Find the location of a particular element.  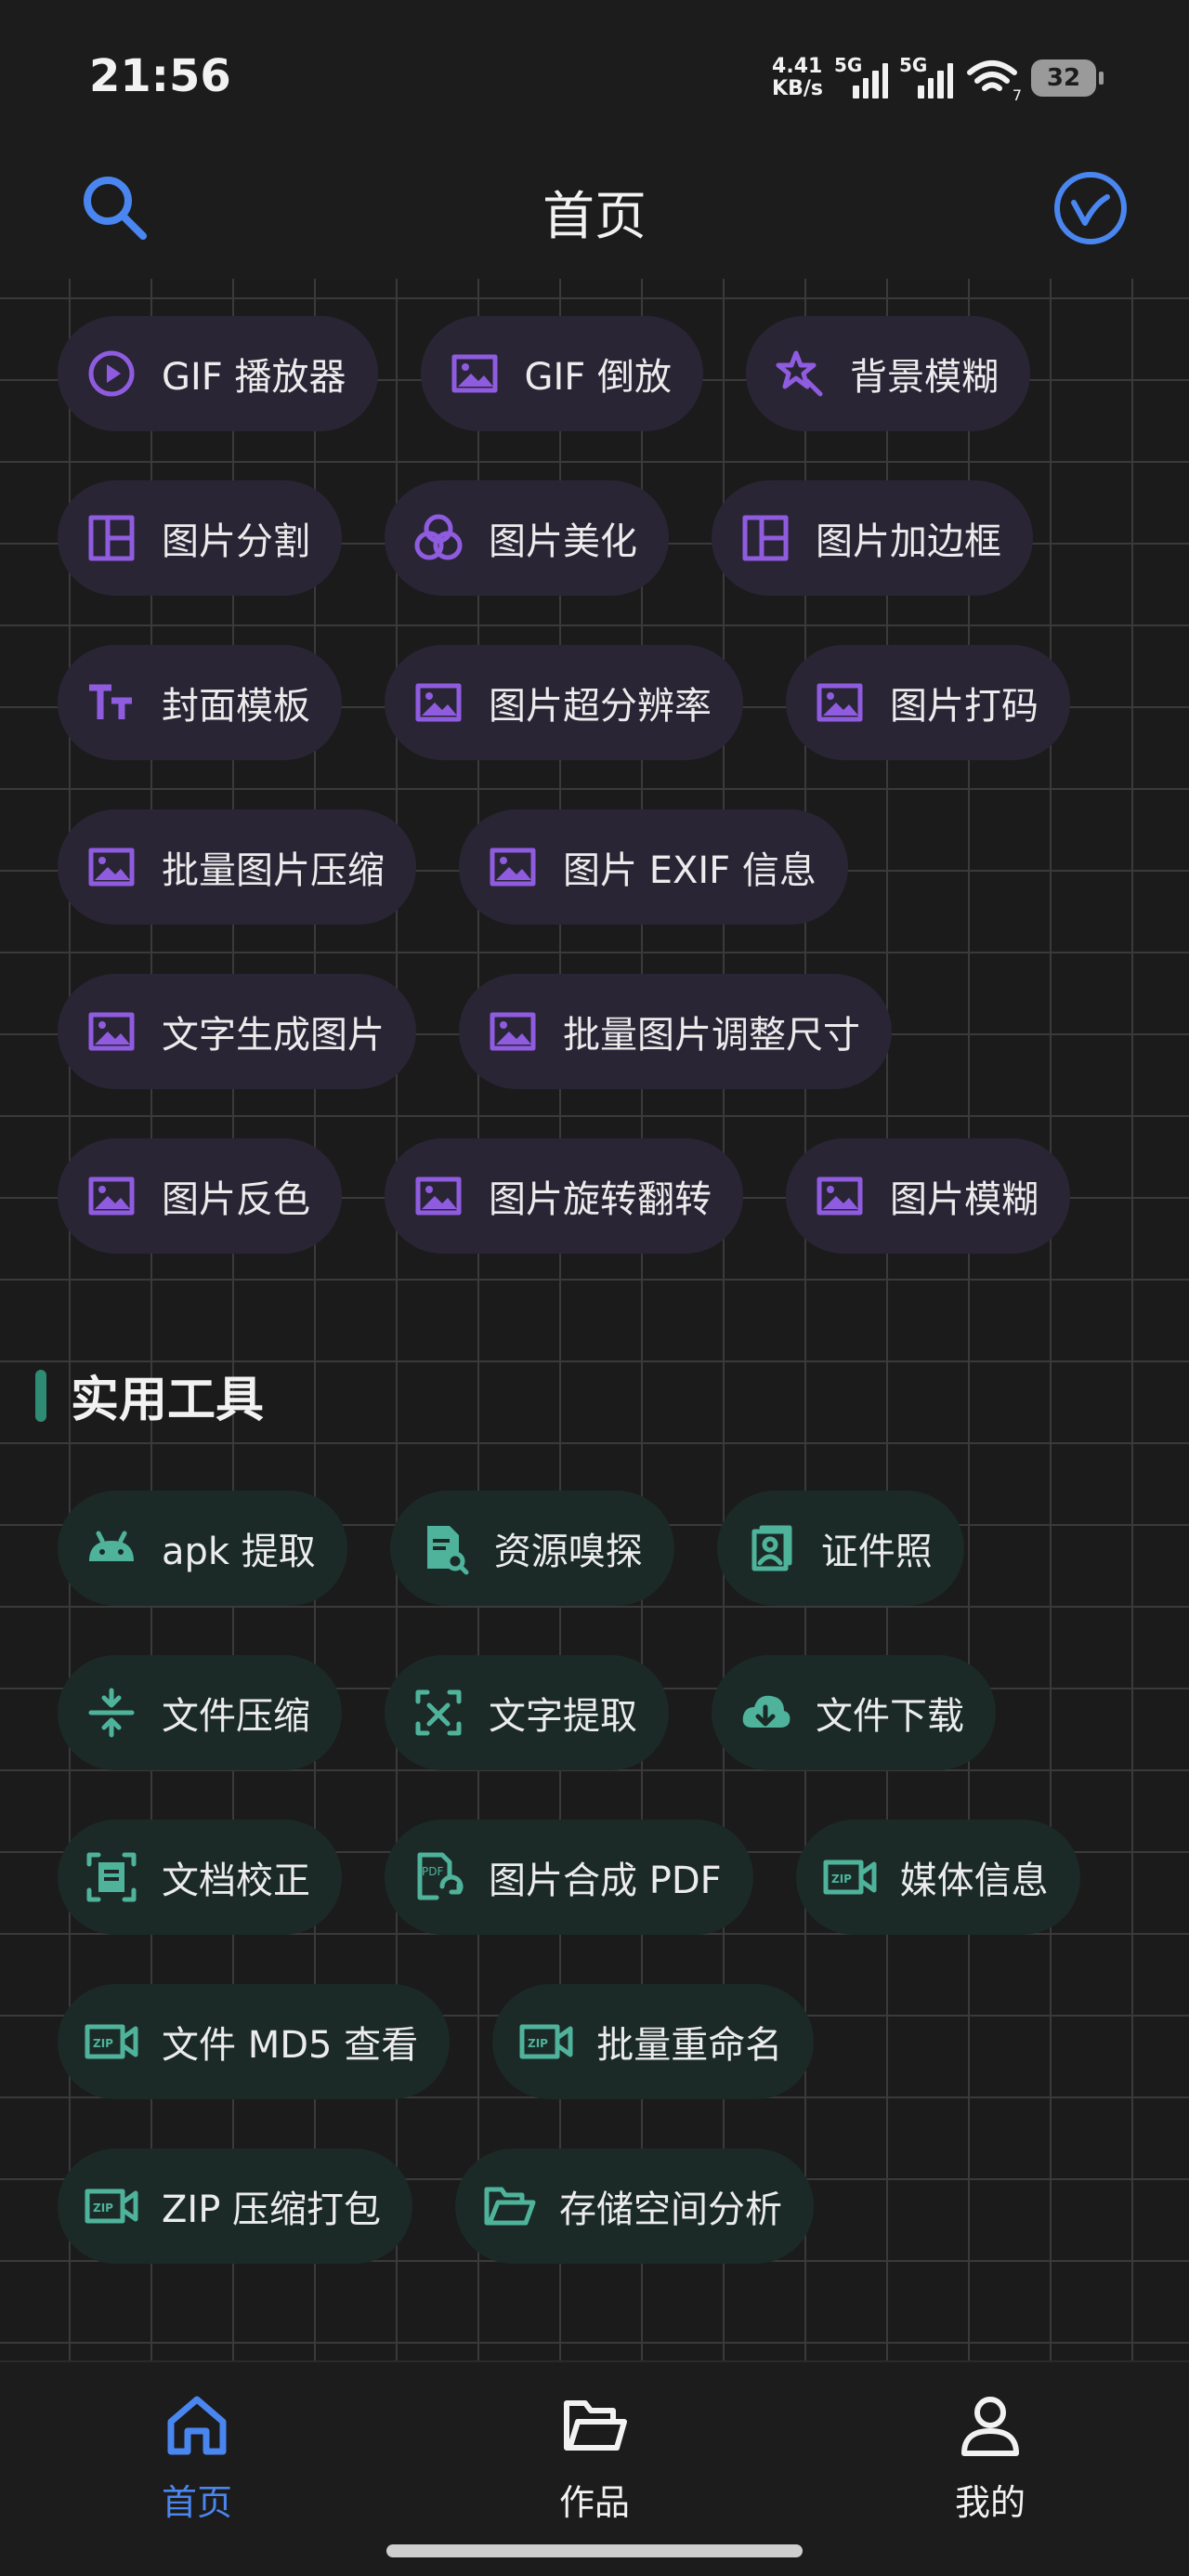

utility-tool-row: 文件压缩 文字提取 文件下载 is located at coordinates (527, 1712).